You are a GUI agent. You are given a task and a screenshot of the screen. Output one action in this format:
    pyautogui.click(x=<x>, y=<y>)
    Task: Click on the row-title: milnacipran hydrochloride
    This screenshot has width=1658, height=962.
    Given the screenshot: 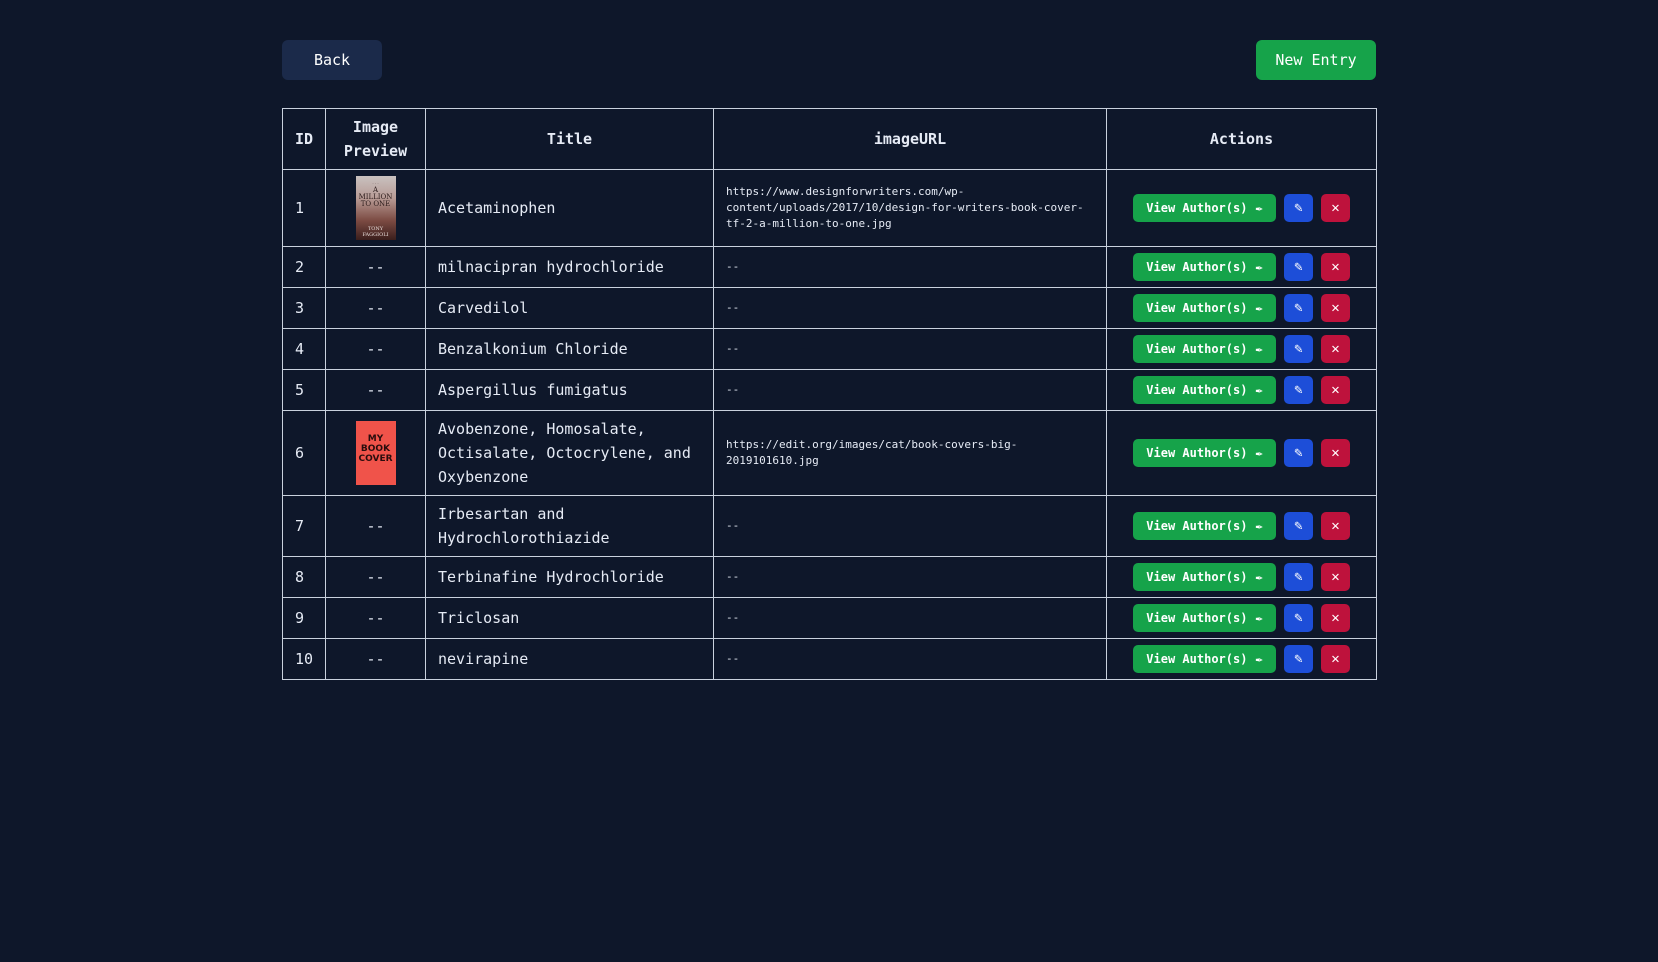 What is the action you would take?
    pyautogui.click(x=569, y=267)
    